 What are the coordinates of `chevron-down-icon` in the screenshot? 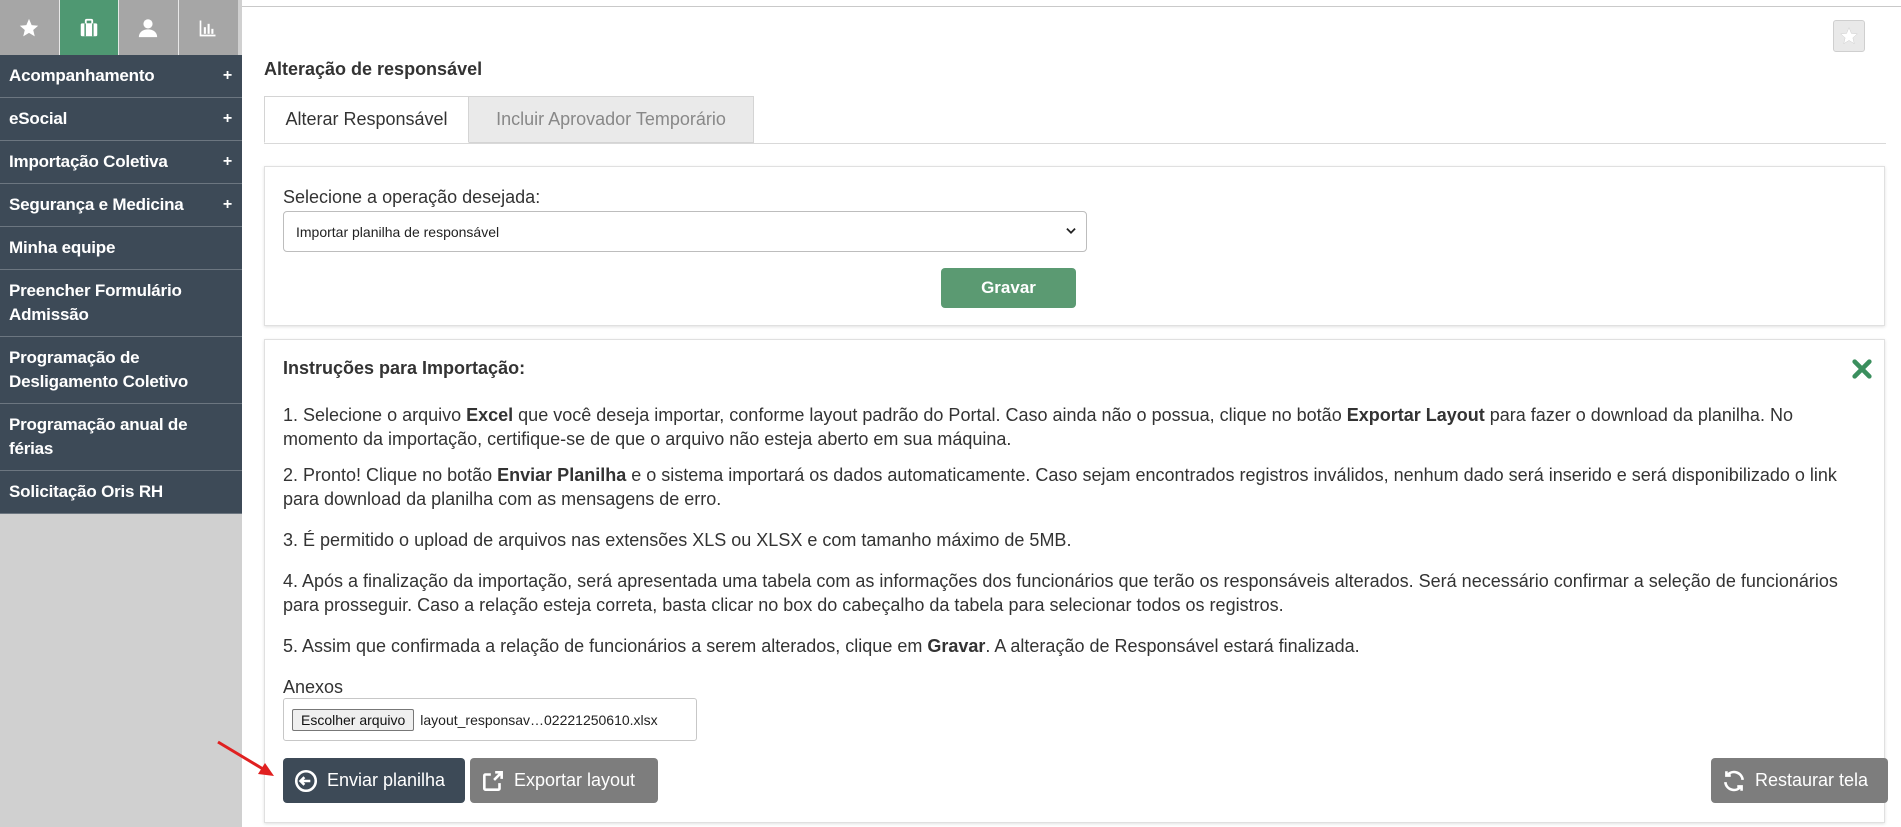 It's located at (1071, 231).